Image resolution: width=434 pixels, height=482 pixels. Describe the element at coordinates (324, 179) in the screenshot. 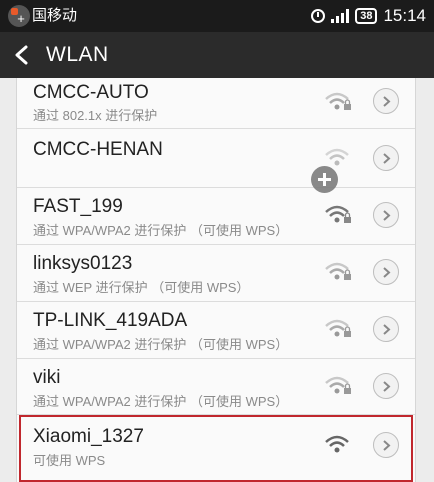

I see `floating-add-icon` at that location.